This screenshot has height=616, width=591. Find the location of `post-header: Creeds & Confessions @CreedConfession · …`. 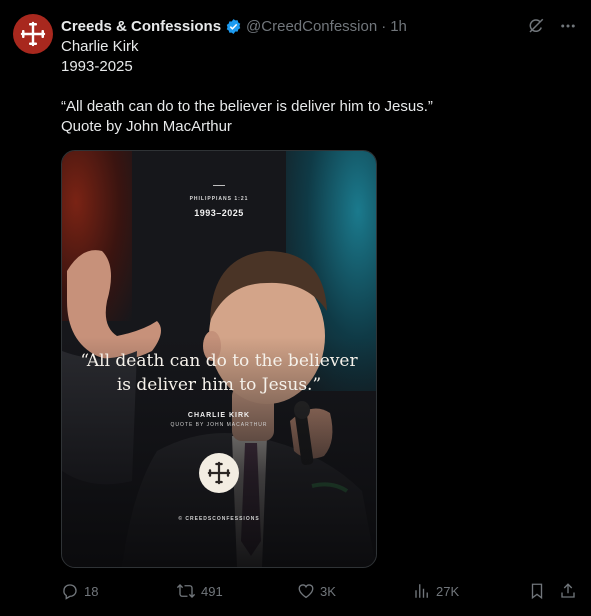

post-header: Creeds & Confessions @CreedConfession · … is located at coordinates (319, 26).